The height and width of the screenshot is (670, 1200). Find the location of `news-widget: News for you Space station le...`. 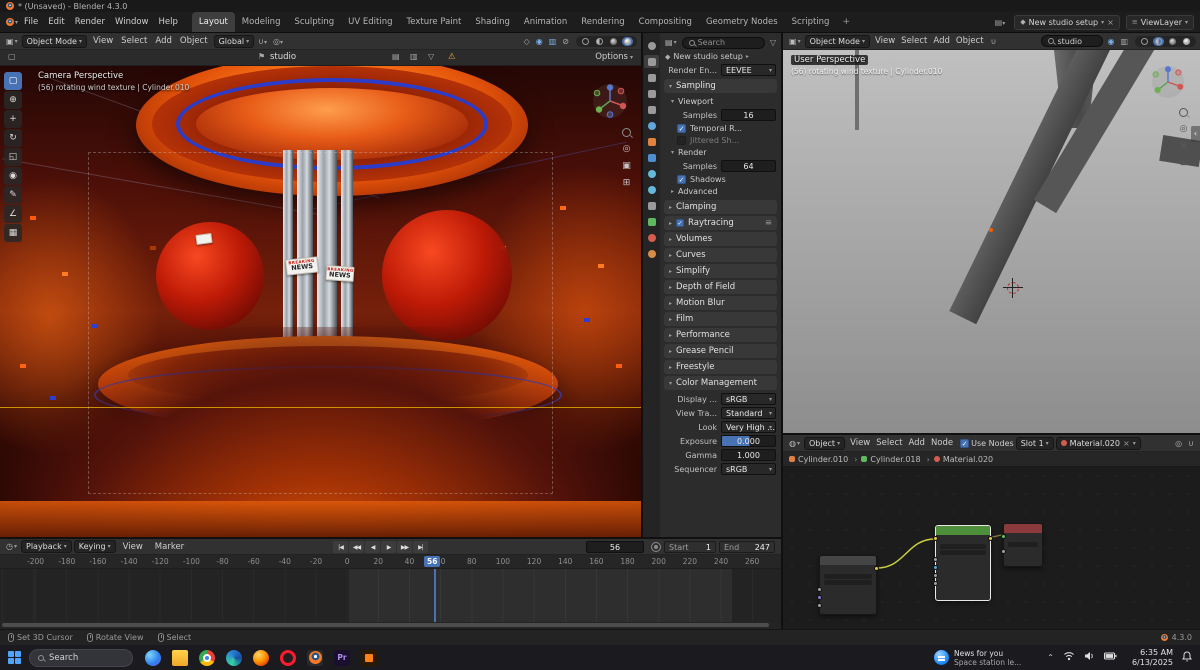

news-widget: News for you Space station le... is located at coordinates (977, 658).